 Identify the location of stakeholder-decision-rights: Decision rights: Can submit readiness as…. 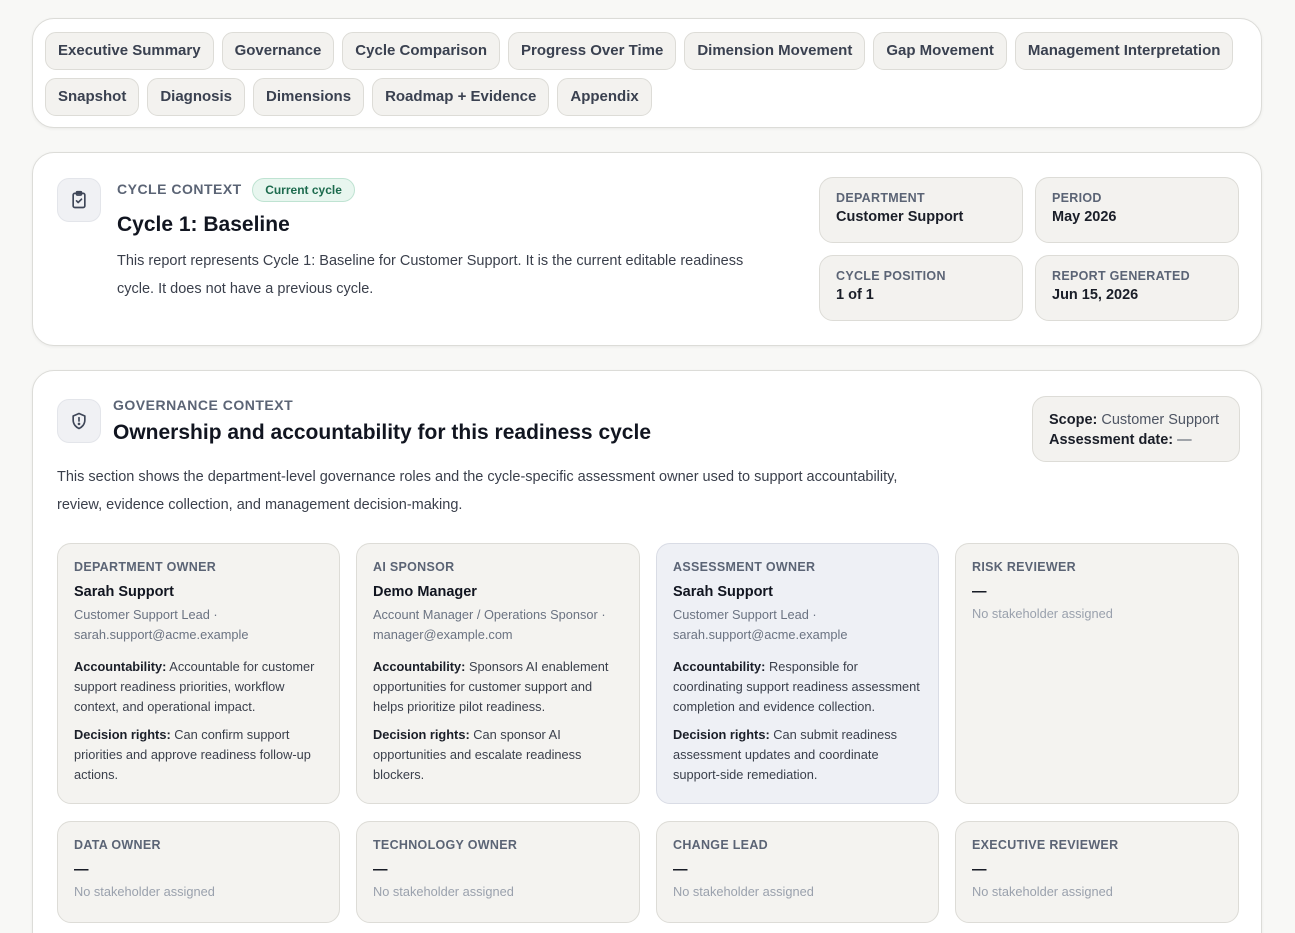
(797, 755).